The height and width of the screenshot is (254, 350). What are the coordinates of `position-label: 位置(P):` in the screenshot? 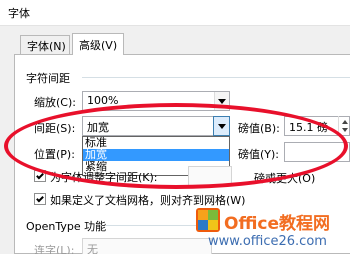 It's located at (54, 154).